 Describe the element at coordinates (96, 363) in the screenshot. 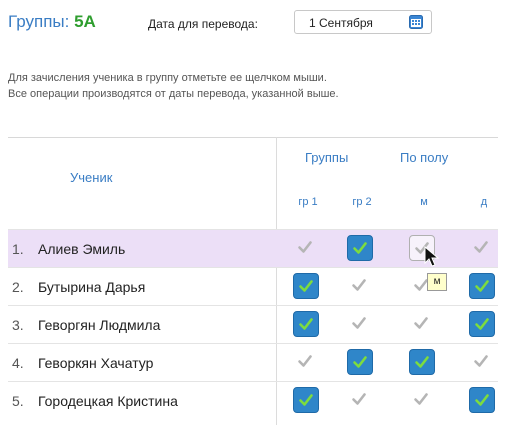

I see `student-name: Геворкян Хачатур` at that location.